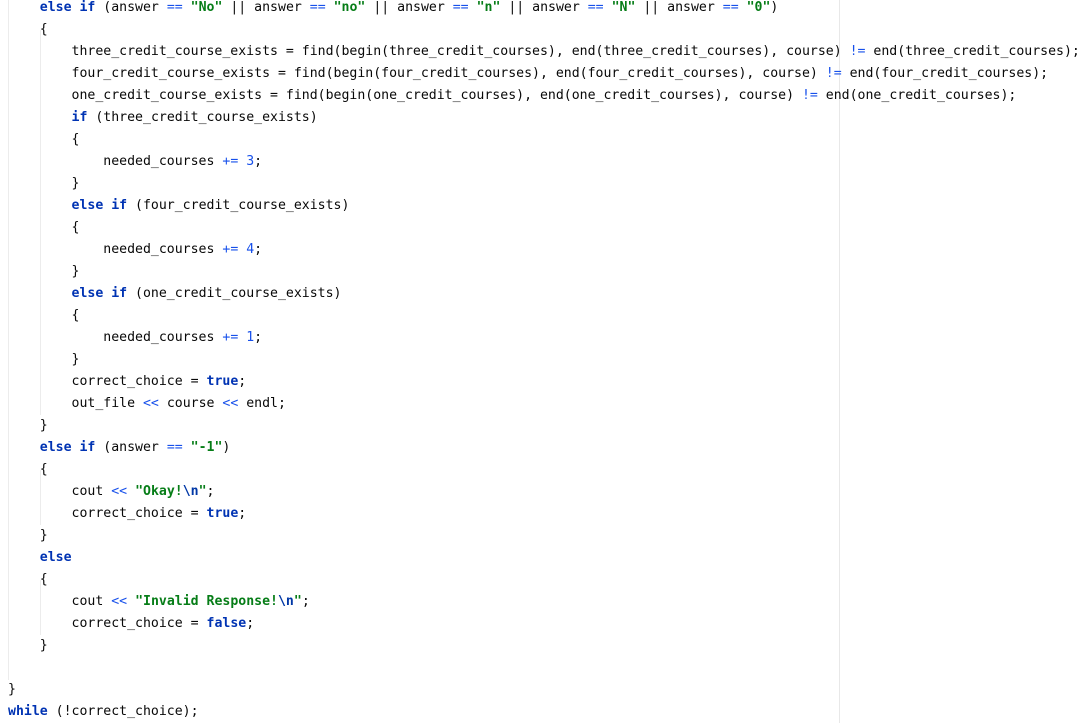  What do you see at coordinates (238, 205) in the screenshot?
I see `code-text: (four_credit_course_exists)` at bounding box center [238, 205].